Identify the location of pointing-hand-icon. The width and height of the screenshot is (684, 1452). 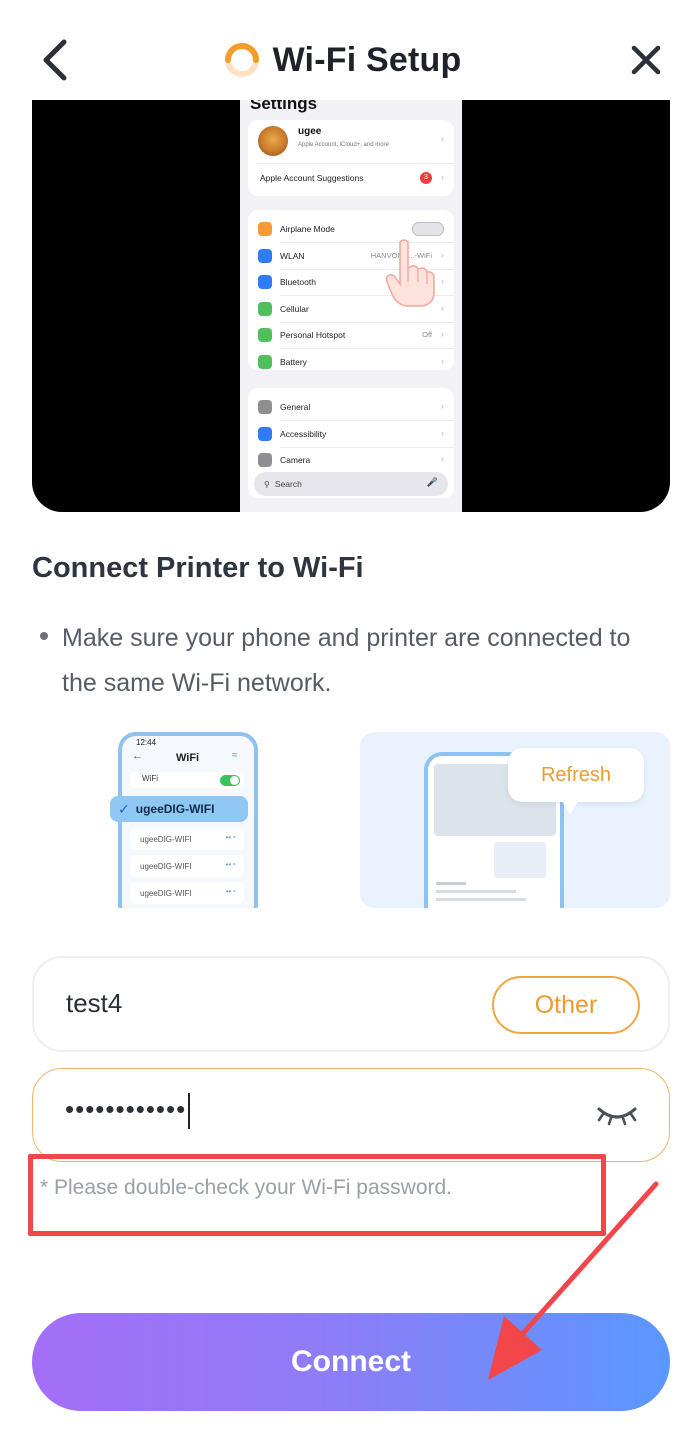
(410, 273).